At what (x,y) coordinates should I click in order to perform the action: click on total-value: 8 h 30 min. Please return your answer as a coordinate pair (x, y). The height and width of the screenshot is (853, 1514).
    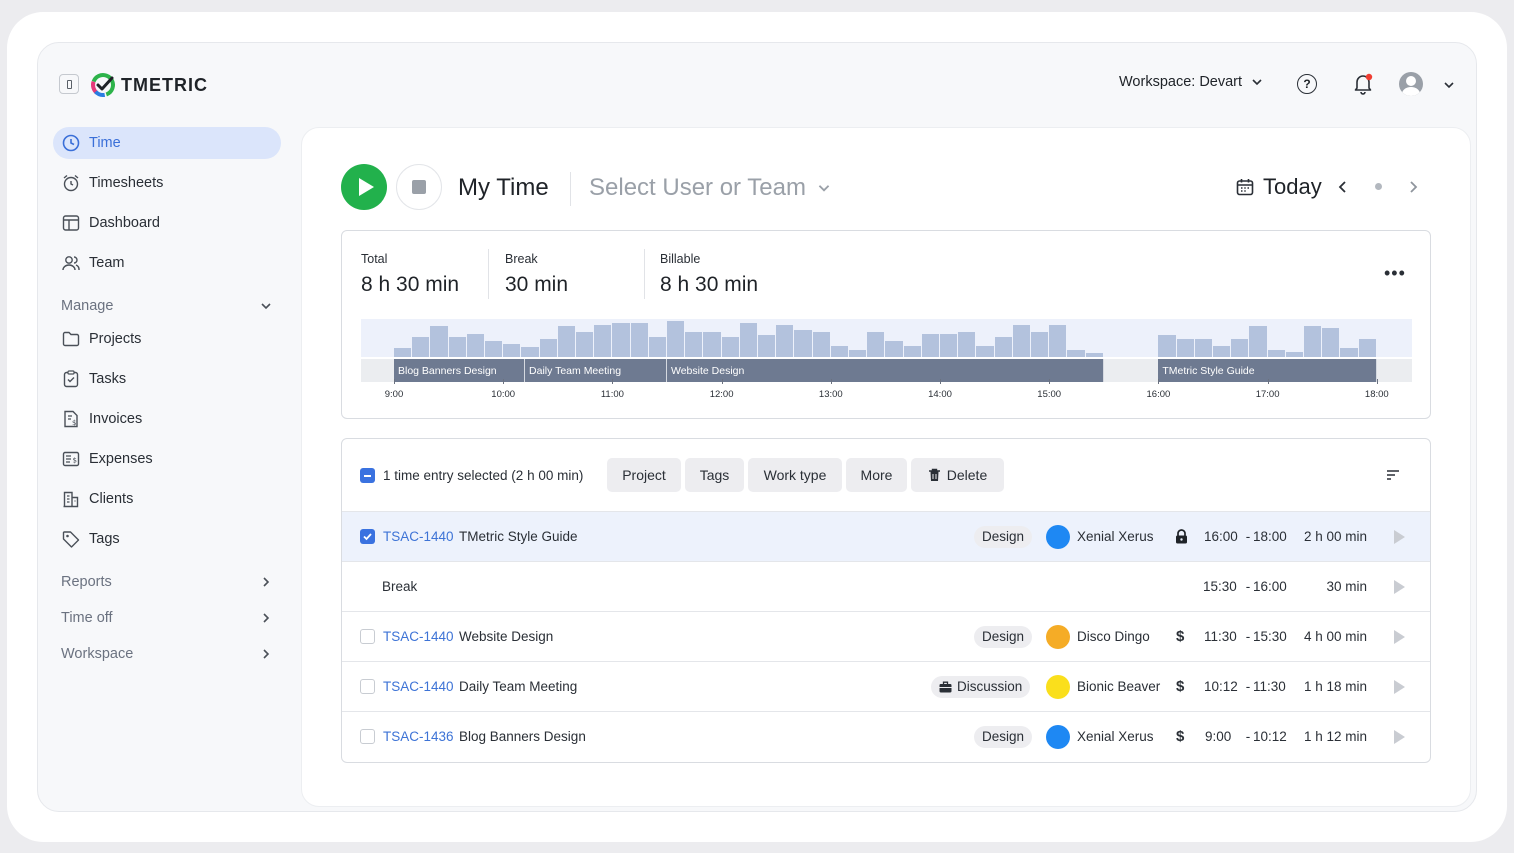
    Looking at the image, I should click on (410, 284).